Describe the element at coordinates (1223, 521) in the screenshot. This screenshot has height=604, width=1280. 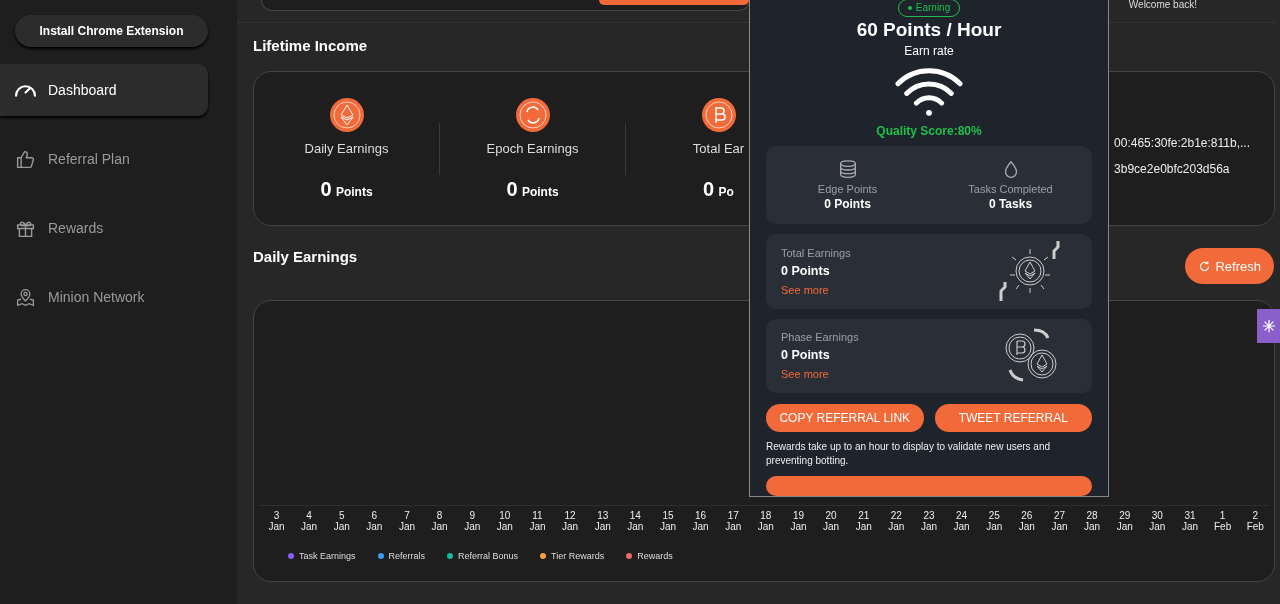
I see `axis-label: 1 Feb` at that location.